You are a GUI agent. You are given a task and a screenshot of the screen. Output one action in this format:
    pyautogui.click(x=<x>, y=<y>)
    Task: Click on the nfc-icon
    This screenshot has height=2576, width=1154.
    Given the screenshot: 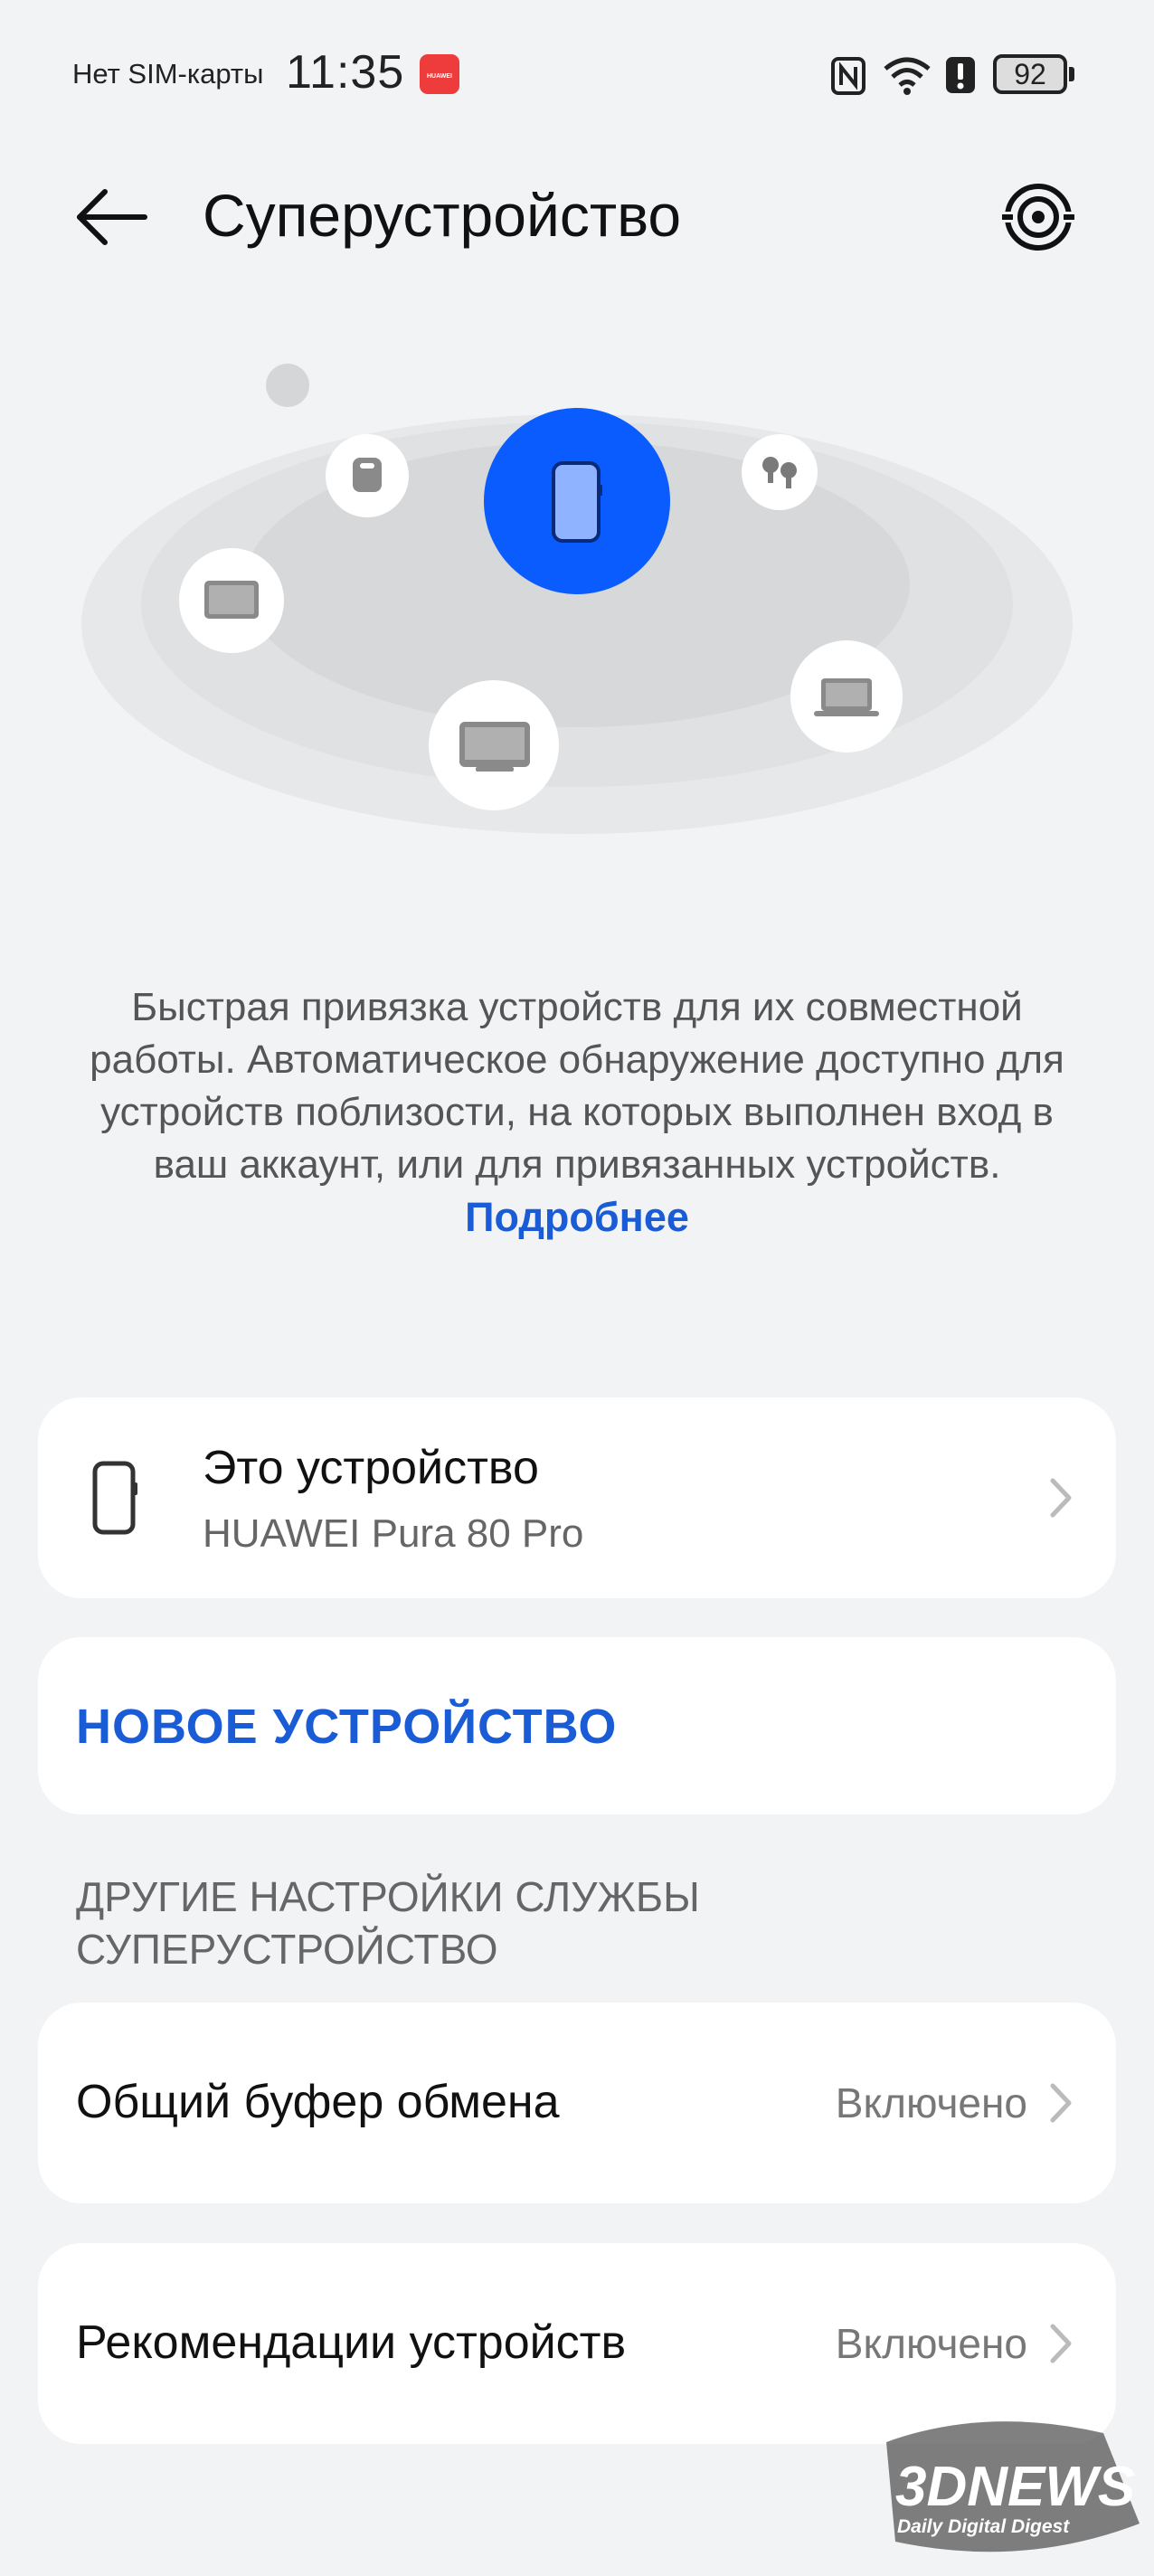 What is the action you would take?
    pyautogui.click(x=848, y=76)
    